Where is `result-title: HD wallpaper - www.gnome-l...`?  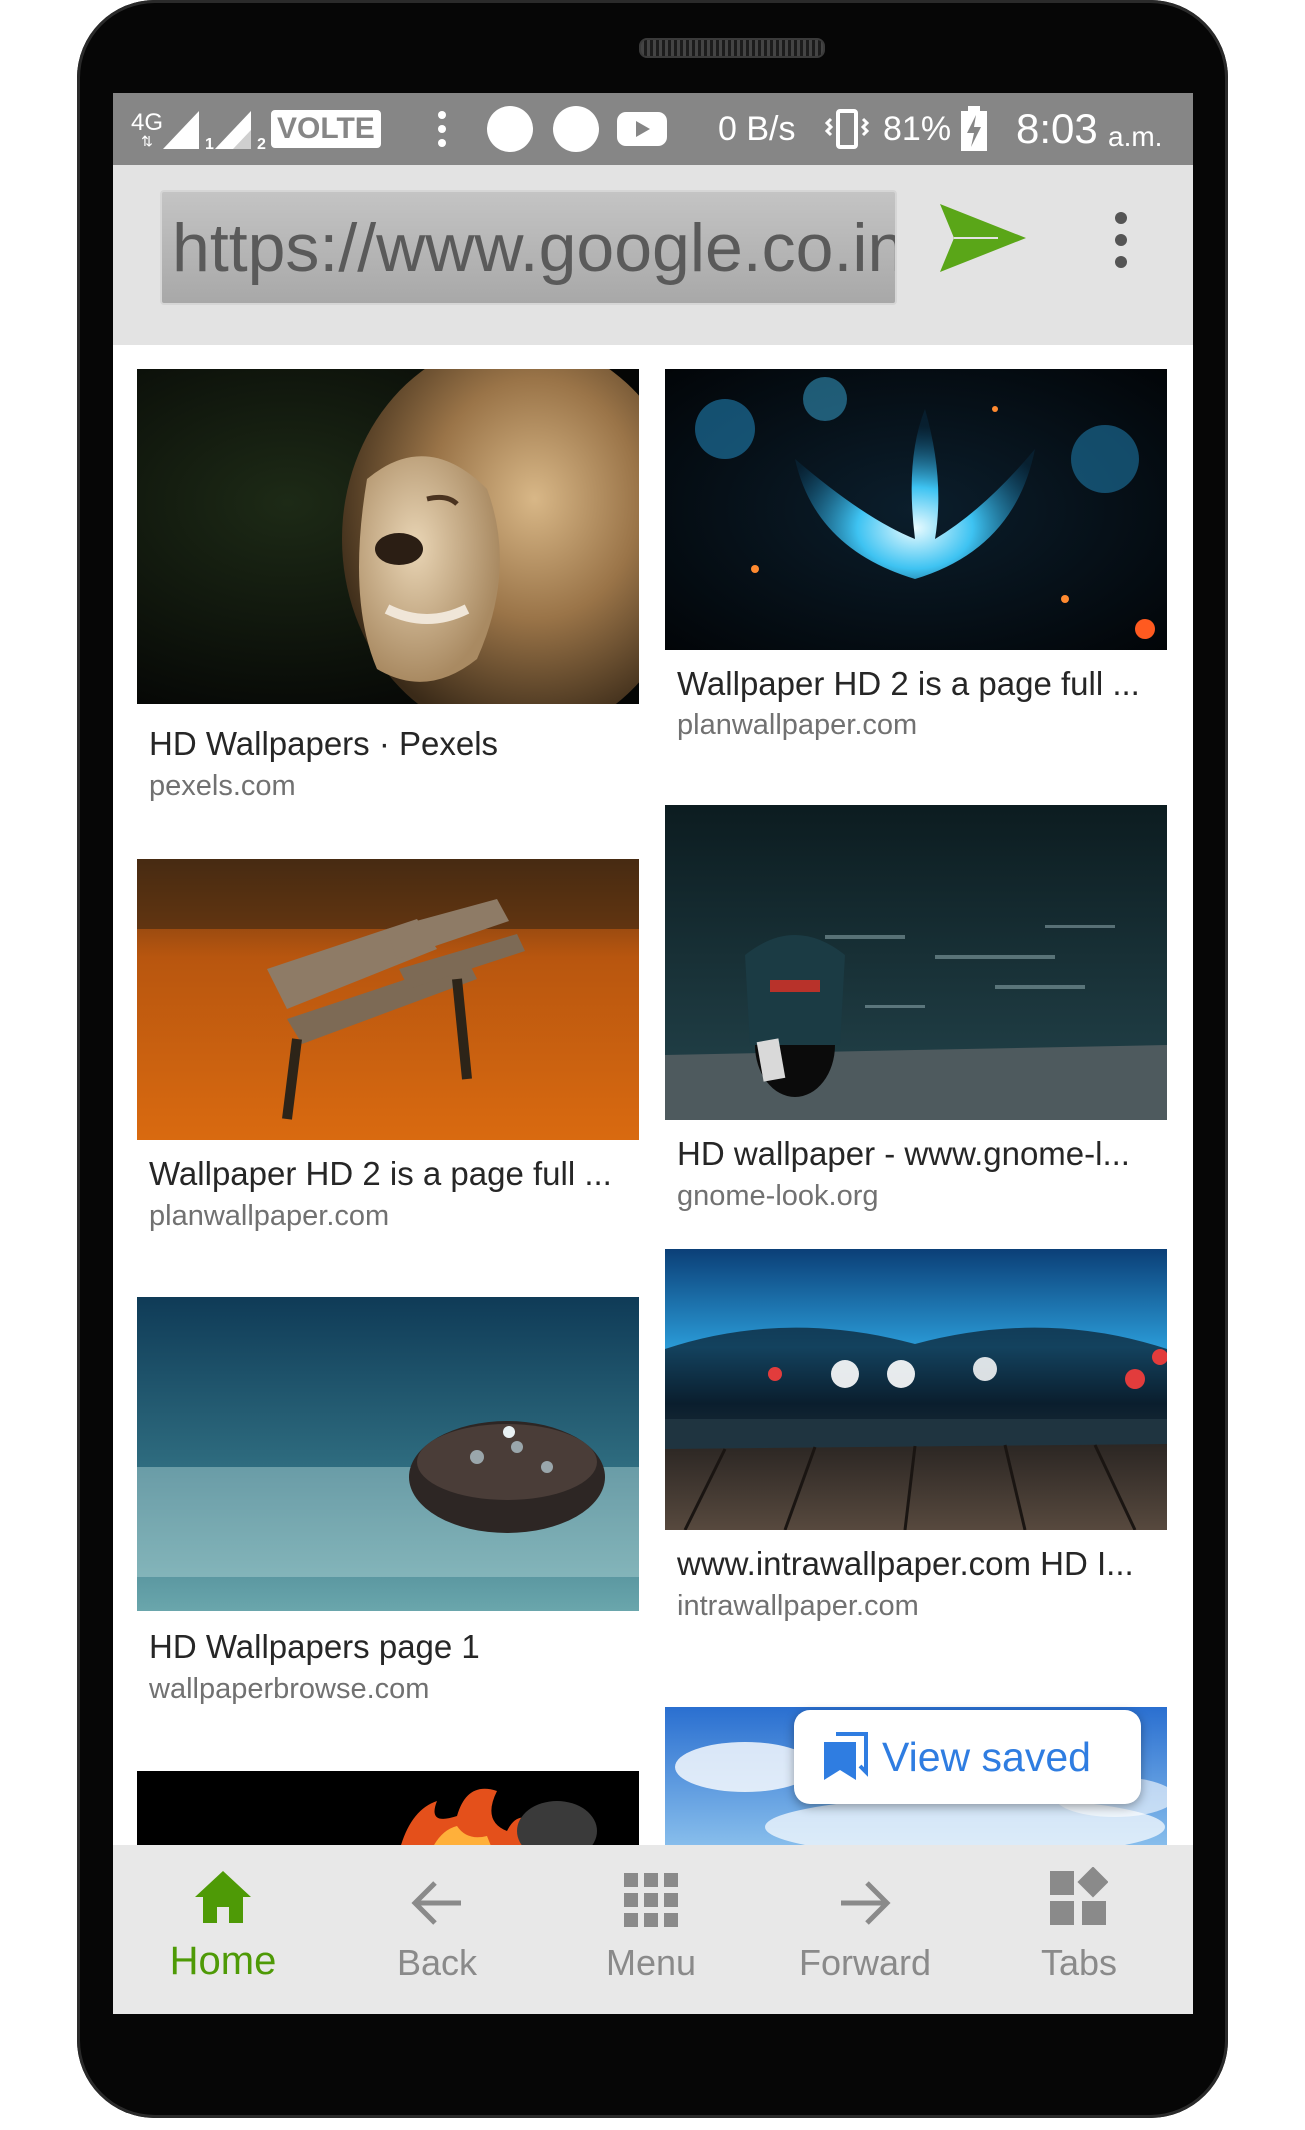
result-title: HD wallpaper - www.gnome-l... is located at coordinates (922, 1154).